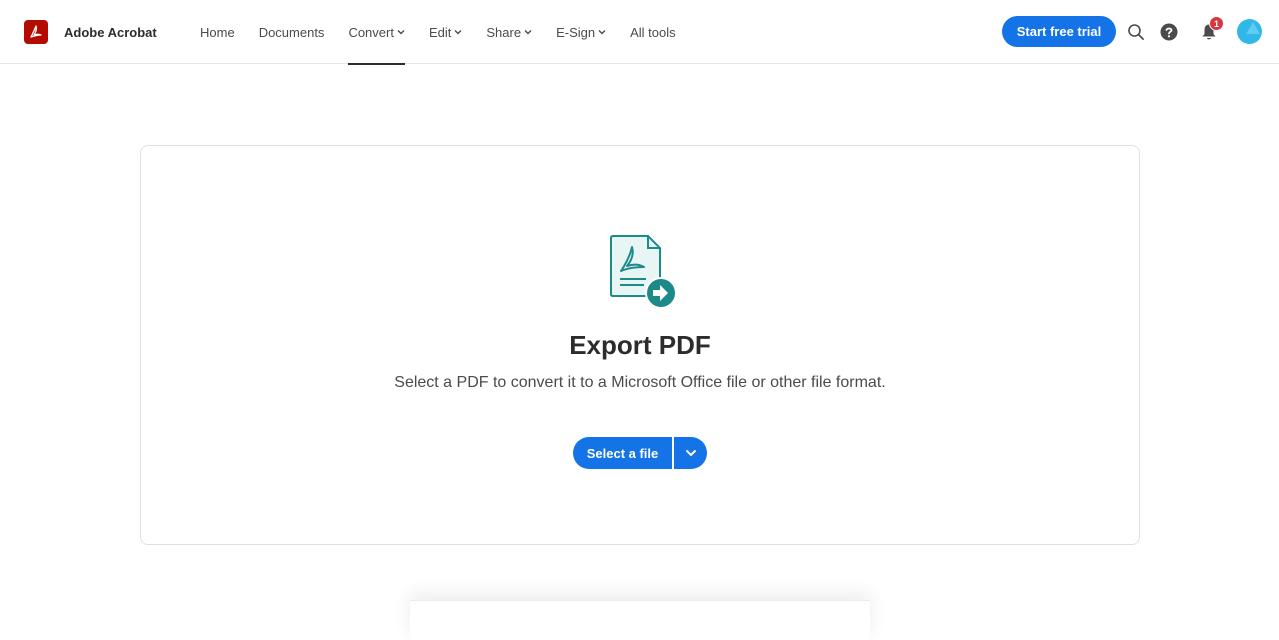 The height and width of the screenshot is (640, 1279). I want to click on nav-convert: Convert, so click(376, 32).